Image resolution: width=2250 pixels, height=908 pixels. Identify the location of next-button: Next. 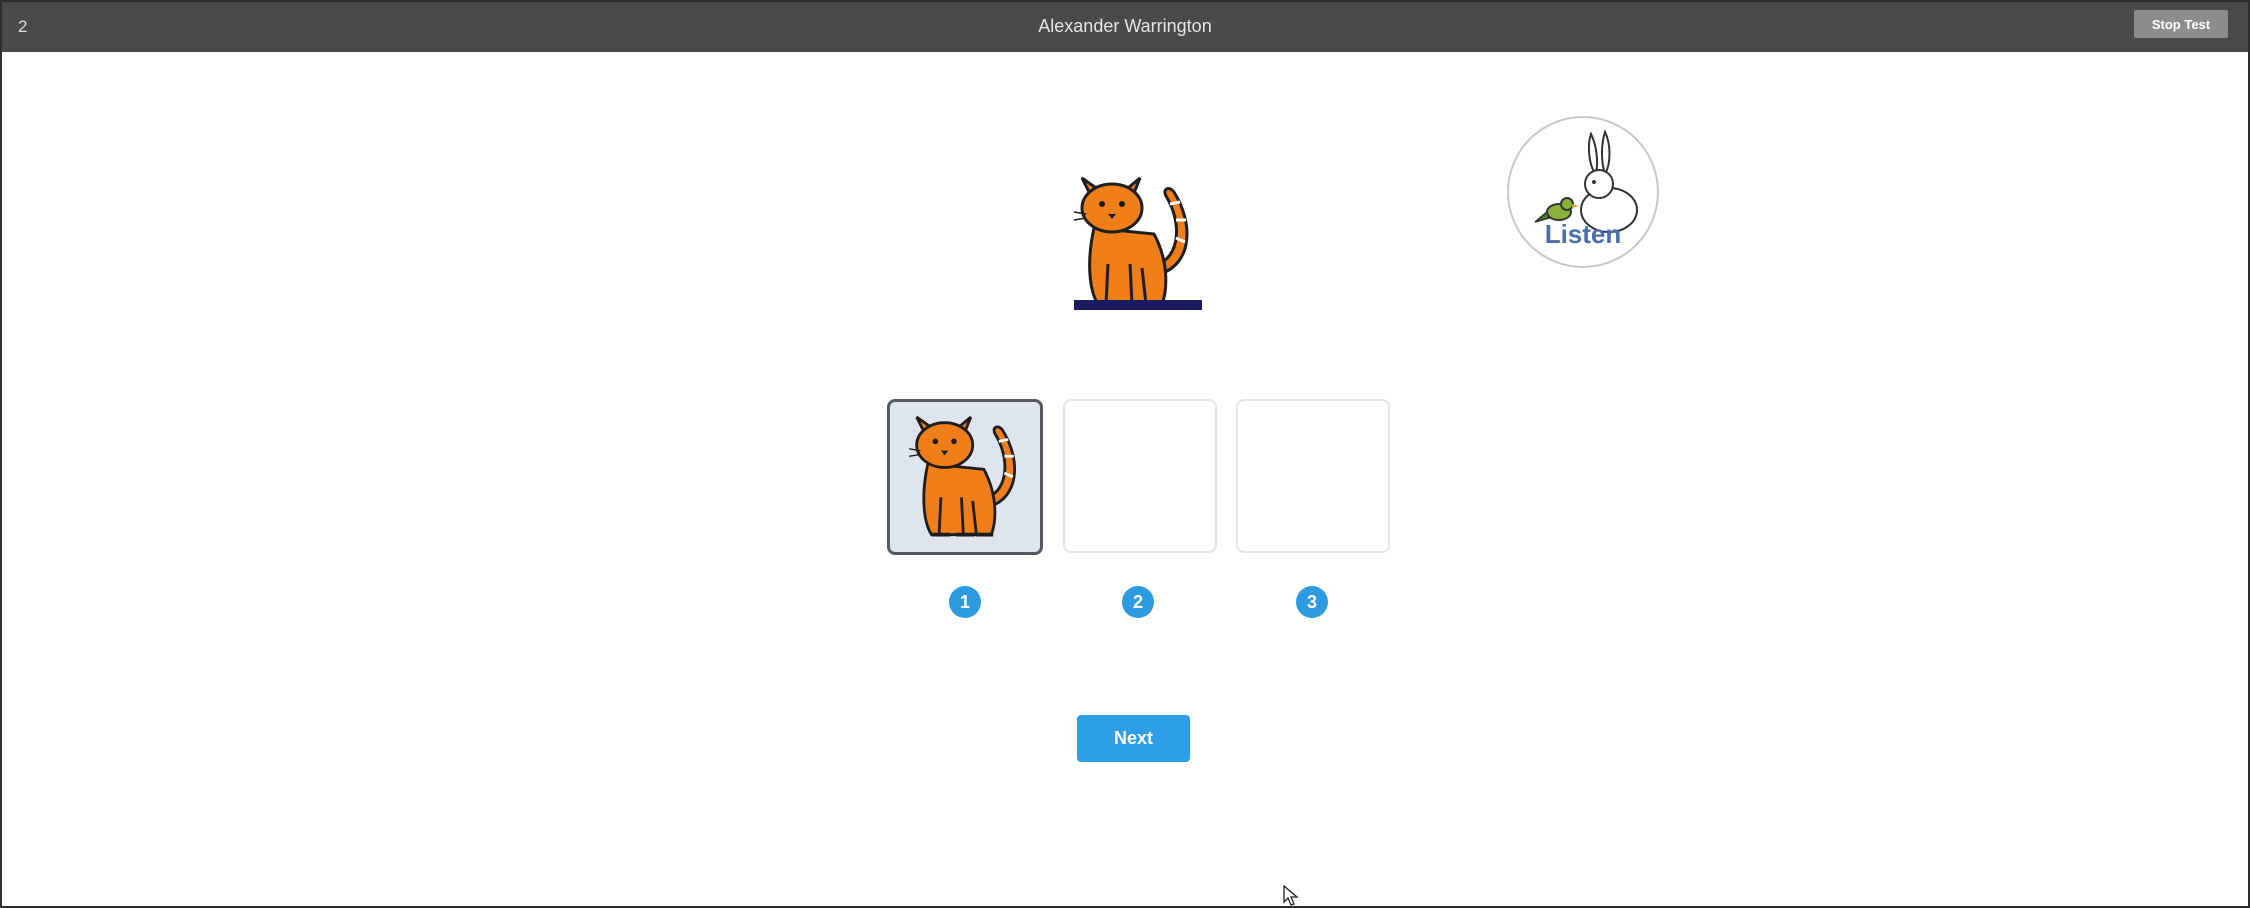
(1133, 738).